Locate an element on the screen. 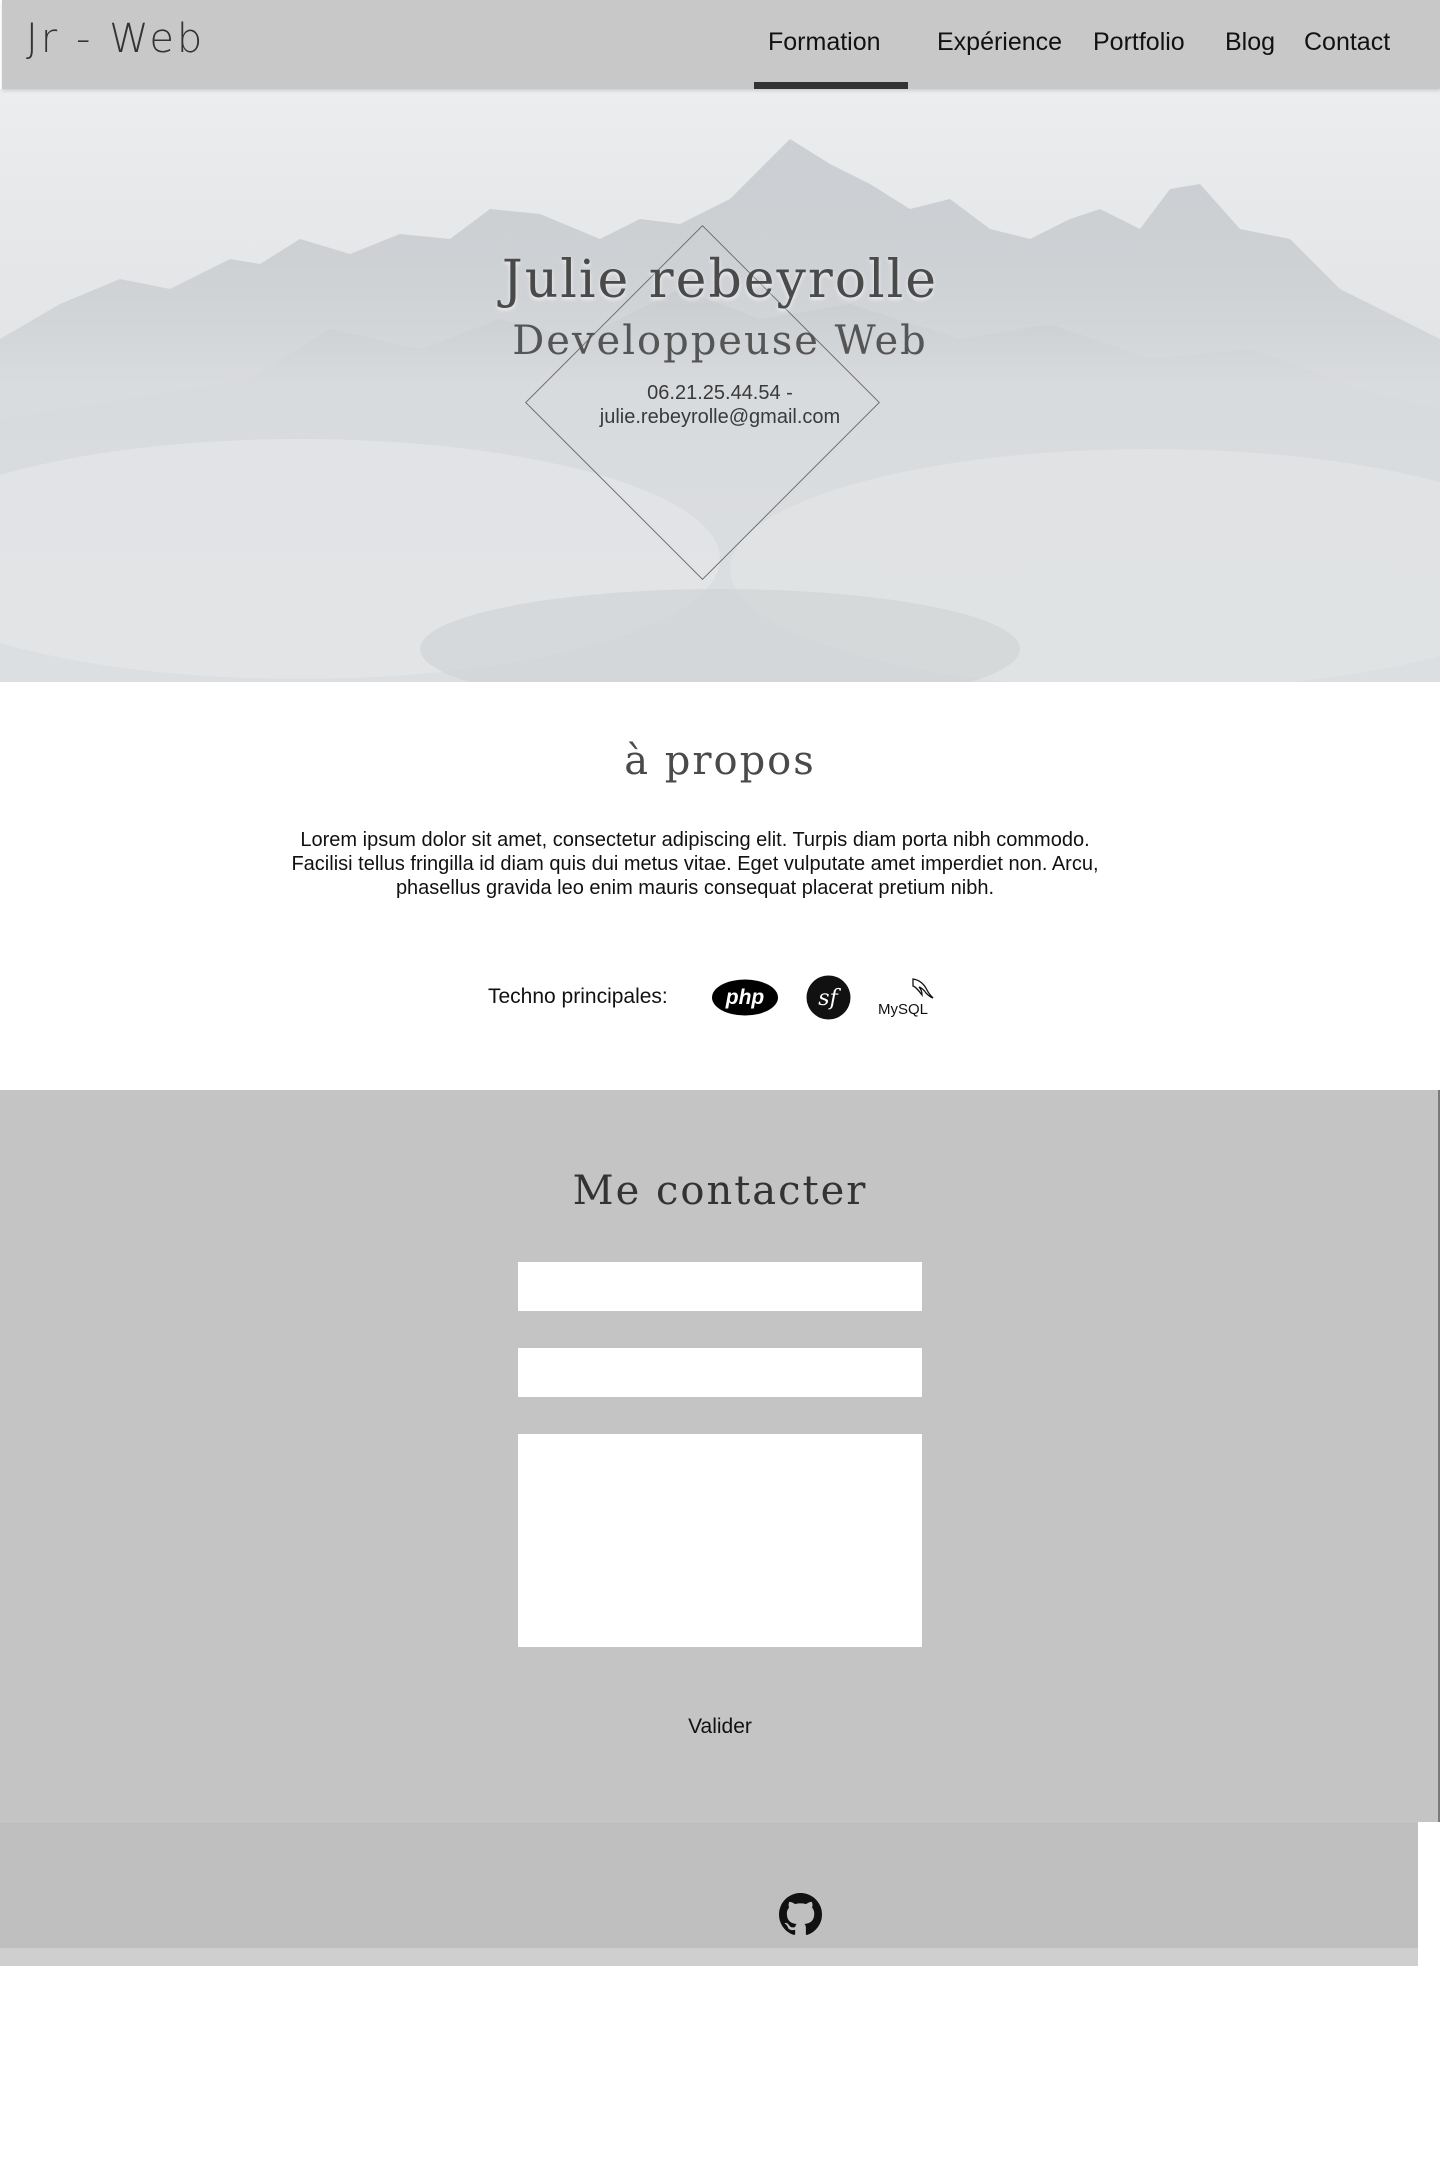 Image resolution: width=1440 pixels, height=2169 pixels. svg-text: php is located at coordinates (745, 997).